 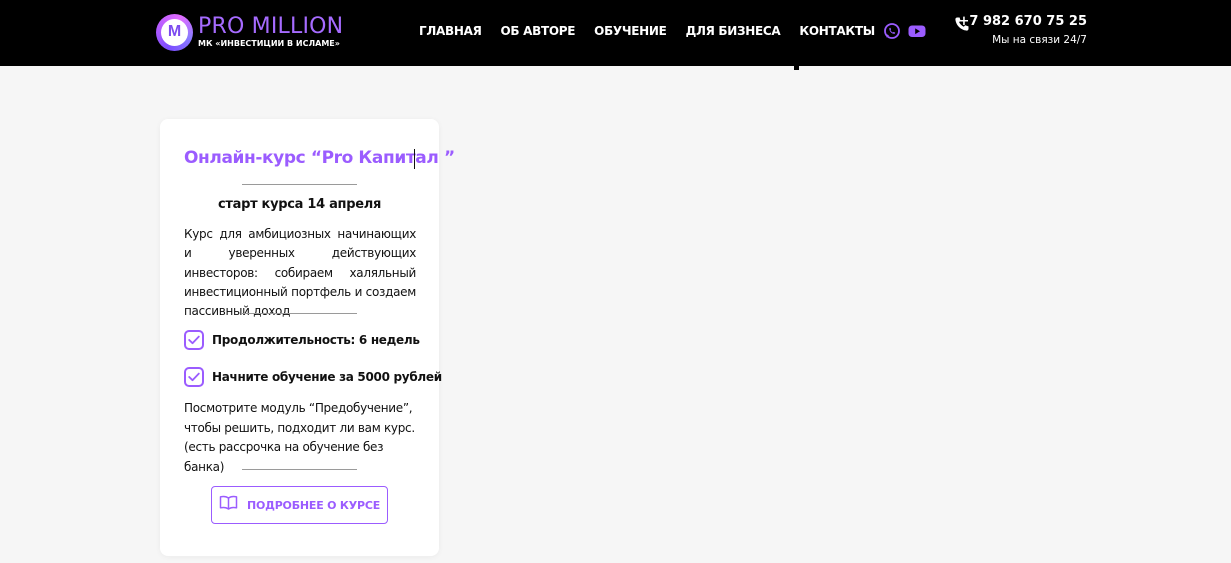 What do you see at coordinates (450, 31) in the screenshot?
I see `nav-item-home: ГЛАВНАЯ` at bounding box center [450, 31].